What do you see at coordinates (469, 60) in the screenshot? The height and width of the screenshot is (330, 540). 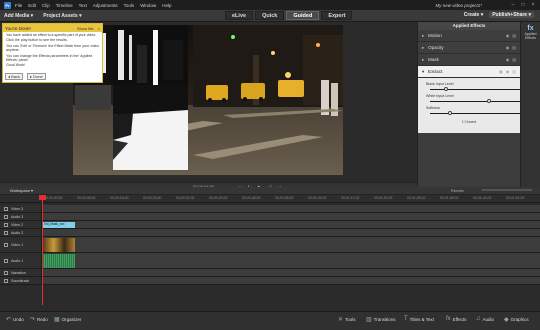 I see `effect-mask: ▸ Mask ◉ ▤` at bounding box center [469, 60].